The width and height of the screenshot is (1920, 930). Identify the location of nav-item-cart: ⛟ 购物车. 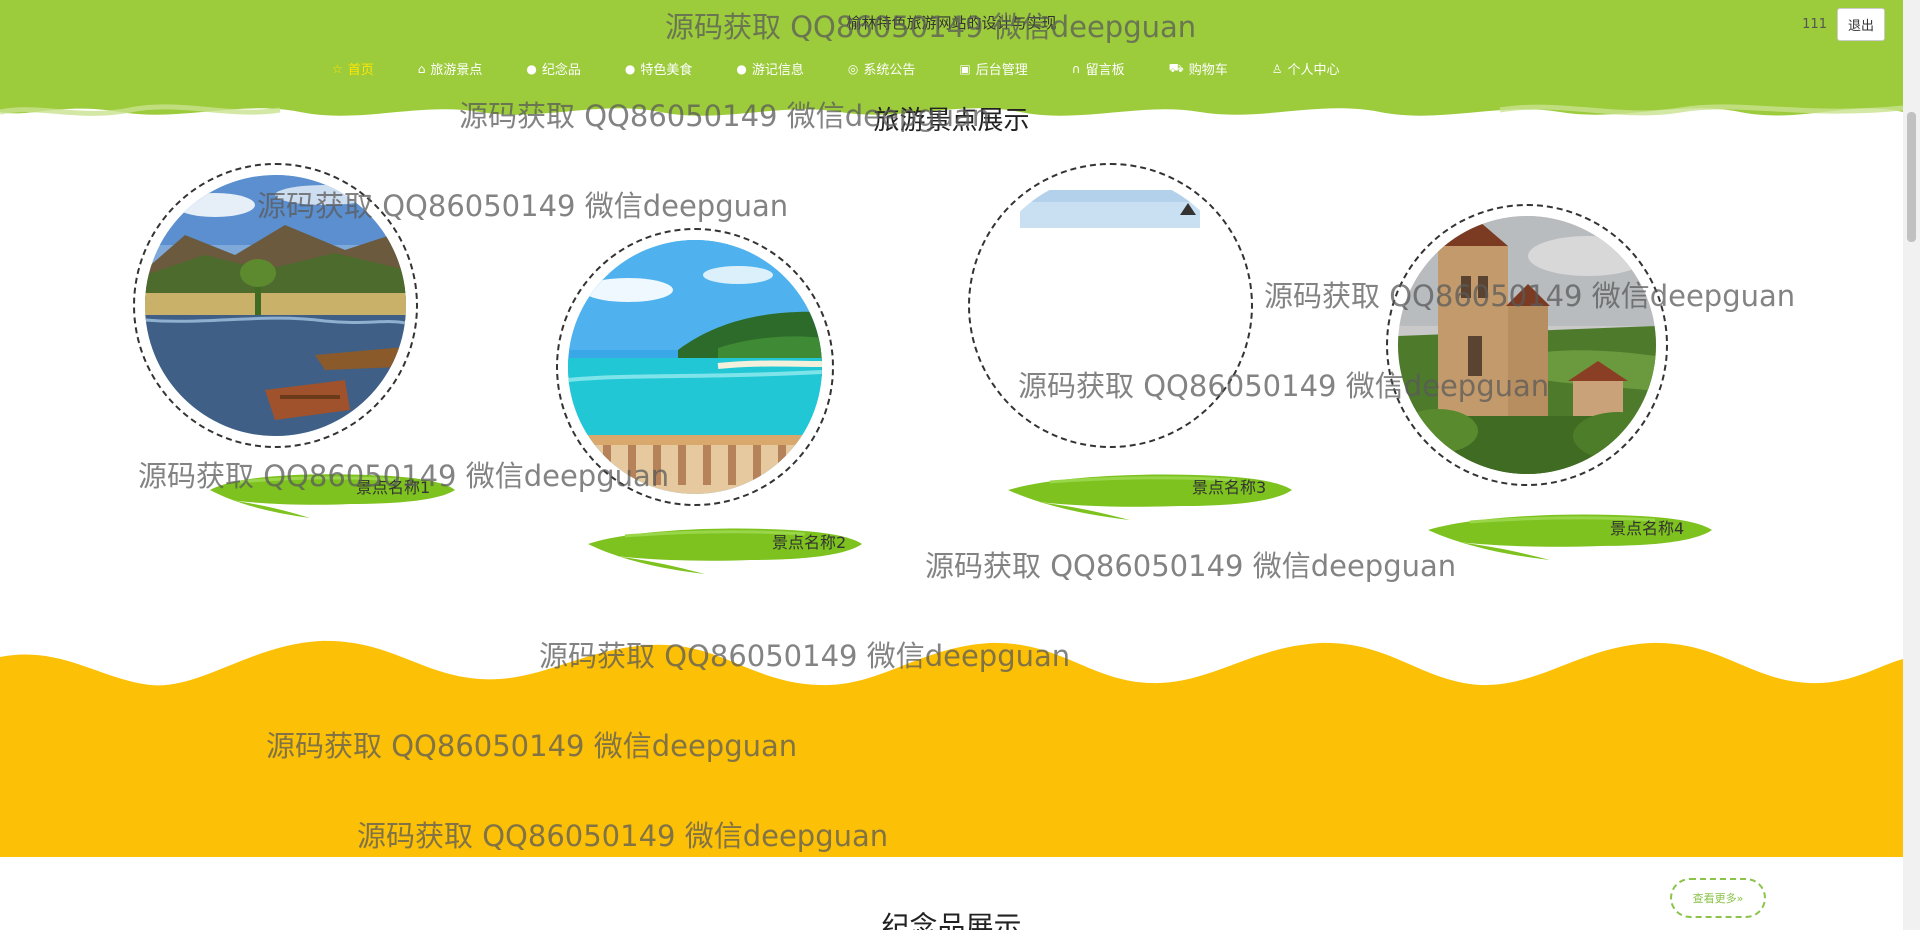
(1198, 69).